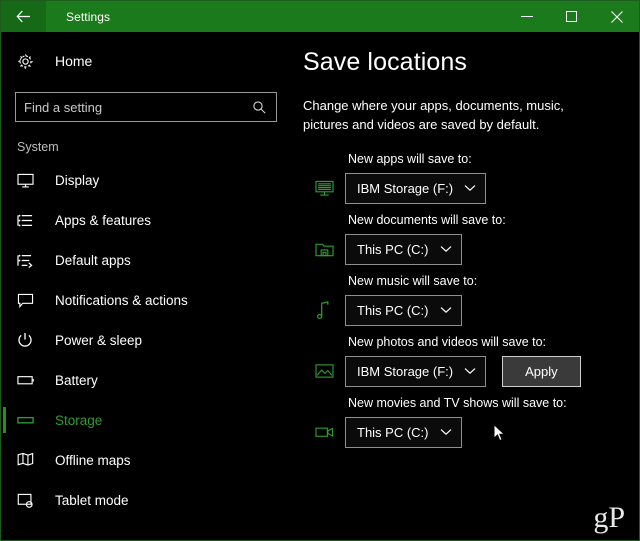 This screenshot has width=640, height=541. What do you see at coordinates (32, 300) in the screenshot?
I see `speech-bubble-icon` at bounding box center [32, 300].